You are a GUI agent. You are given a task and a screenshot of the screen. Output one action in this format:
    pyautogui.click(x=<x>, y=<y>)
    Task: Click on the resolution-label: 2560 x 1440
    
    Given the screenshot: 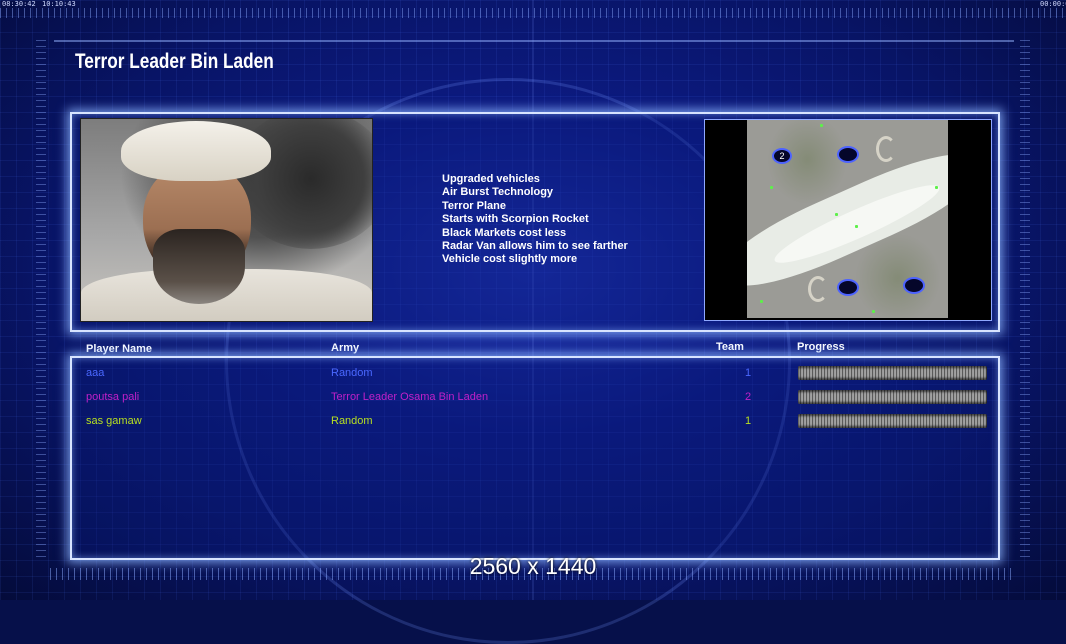 What is the action you would take?
    pyautogui.click(x=533, y=566)
    